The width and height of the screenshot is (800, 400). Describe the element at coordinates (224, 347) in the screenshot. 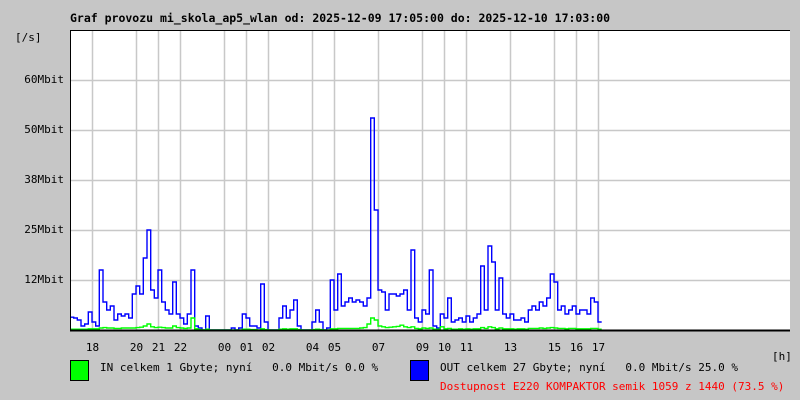

I see `x-tick-label: 00` at that location.